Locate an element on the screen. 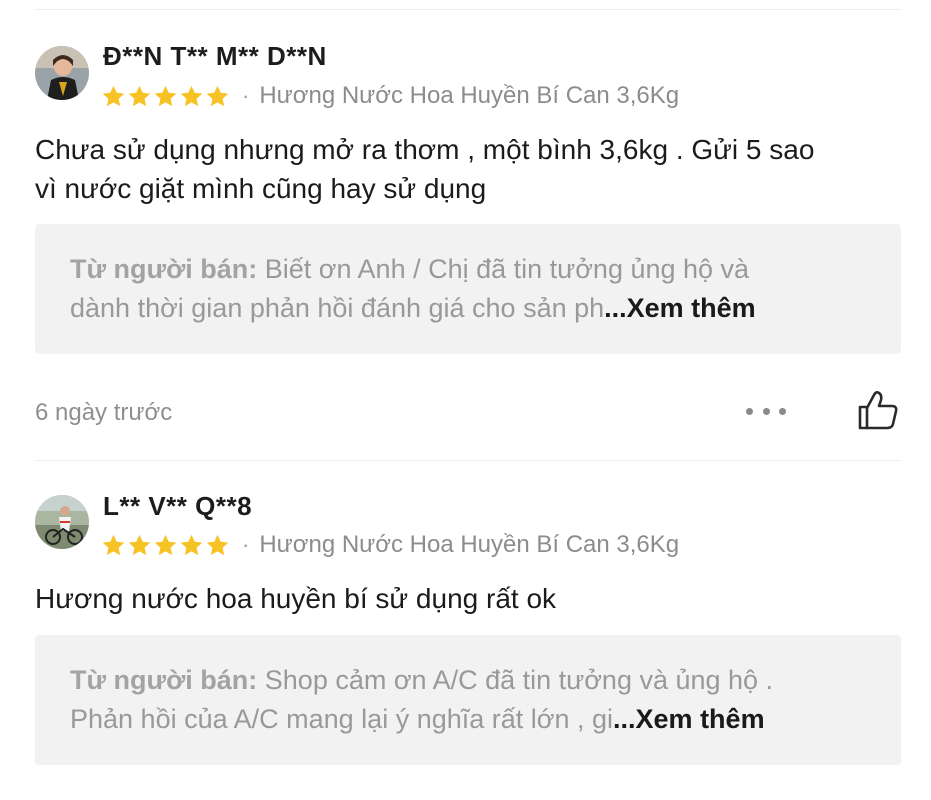 The height and width of the screenshot is (800, 931). seller-reply-text: Biết ơn Anh / Chị đã tin tưởng ủng hộ và is located at coordinates (503, 269).